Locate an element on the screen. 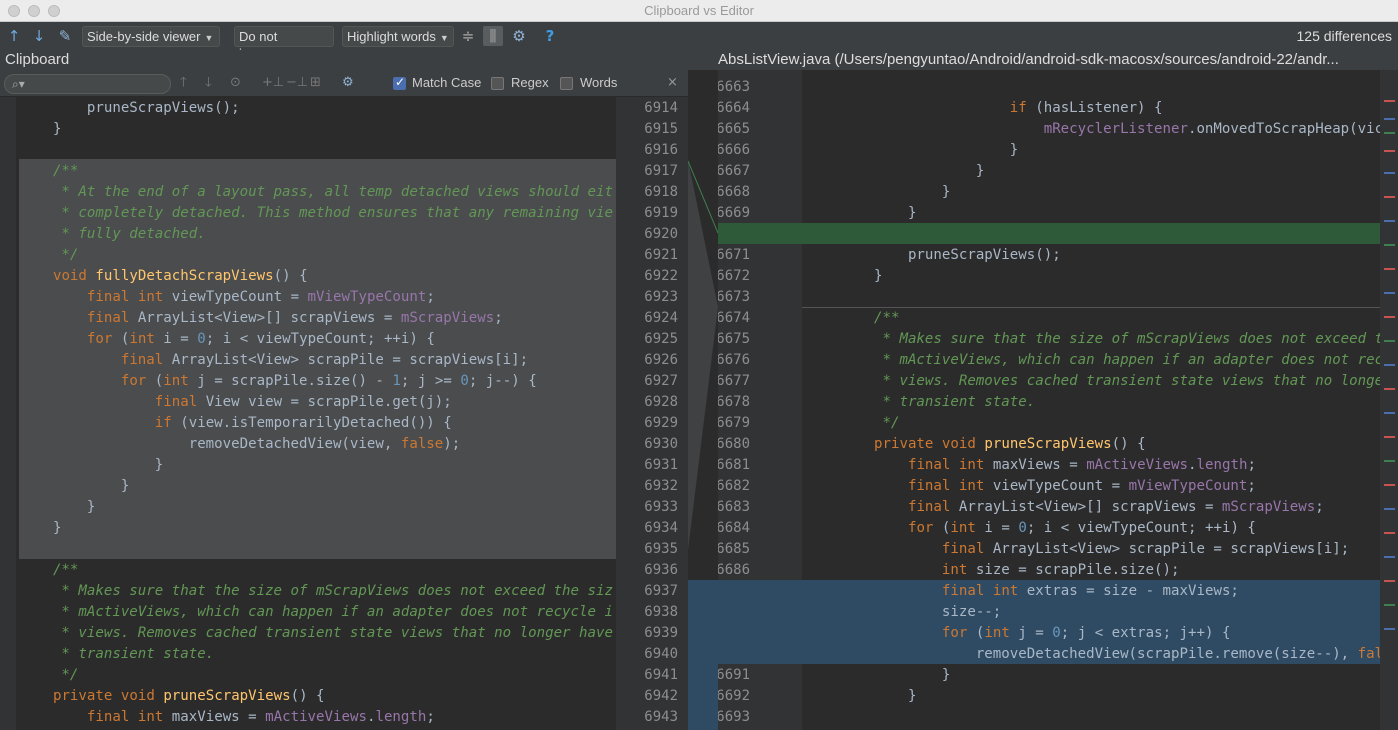 This screenshot has height=730, width=1398. differences-count: 125 differences is located at coordinates (1344, 36).